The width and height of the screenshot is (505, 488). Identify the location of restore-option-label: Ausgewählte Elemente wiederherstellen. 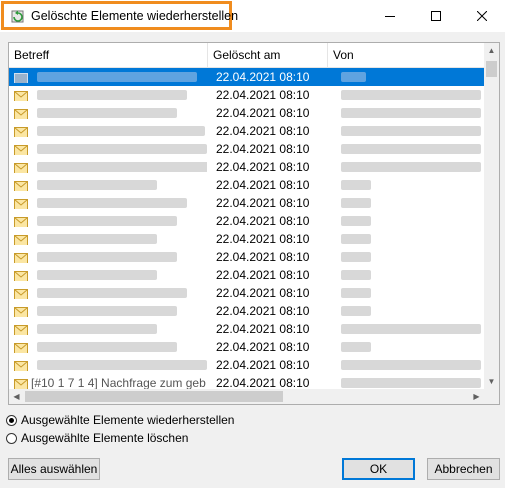
(128, 420).